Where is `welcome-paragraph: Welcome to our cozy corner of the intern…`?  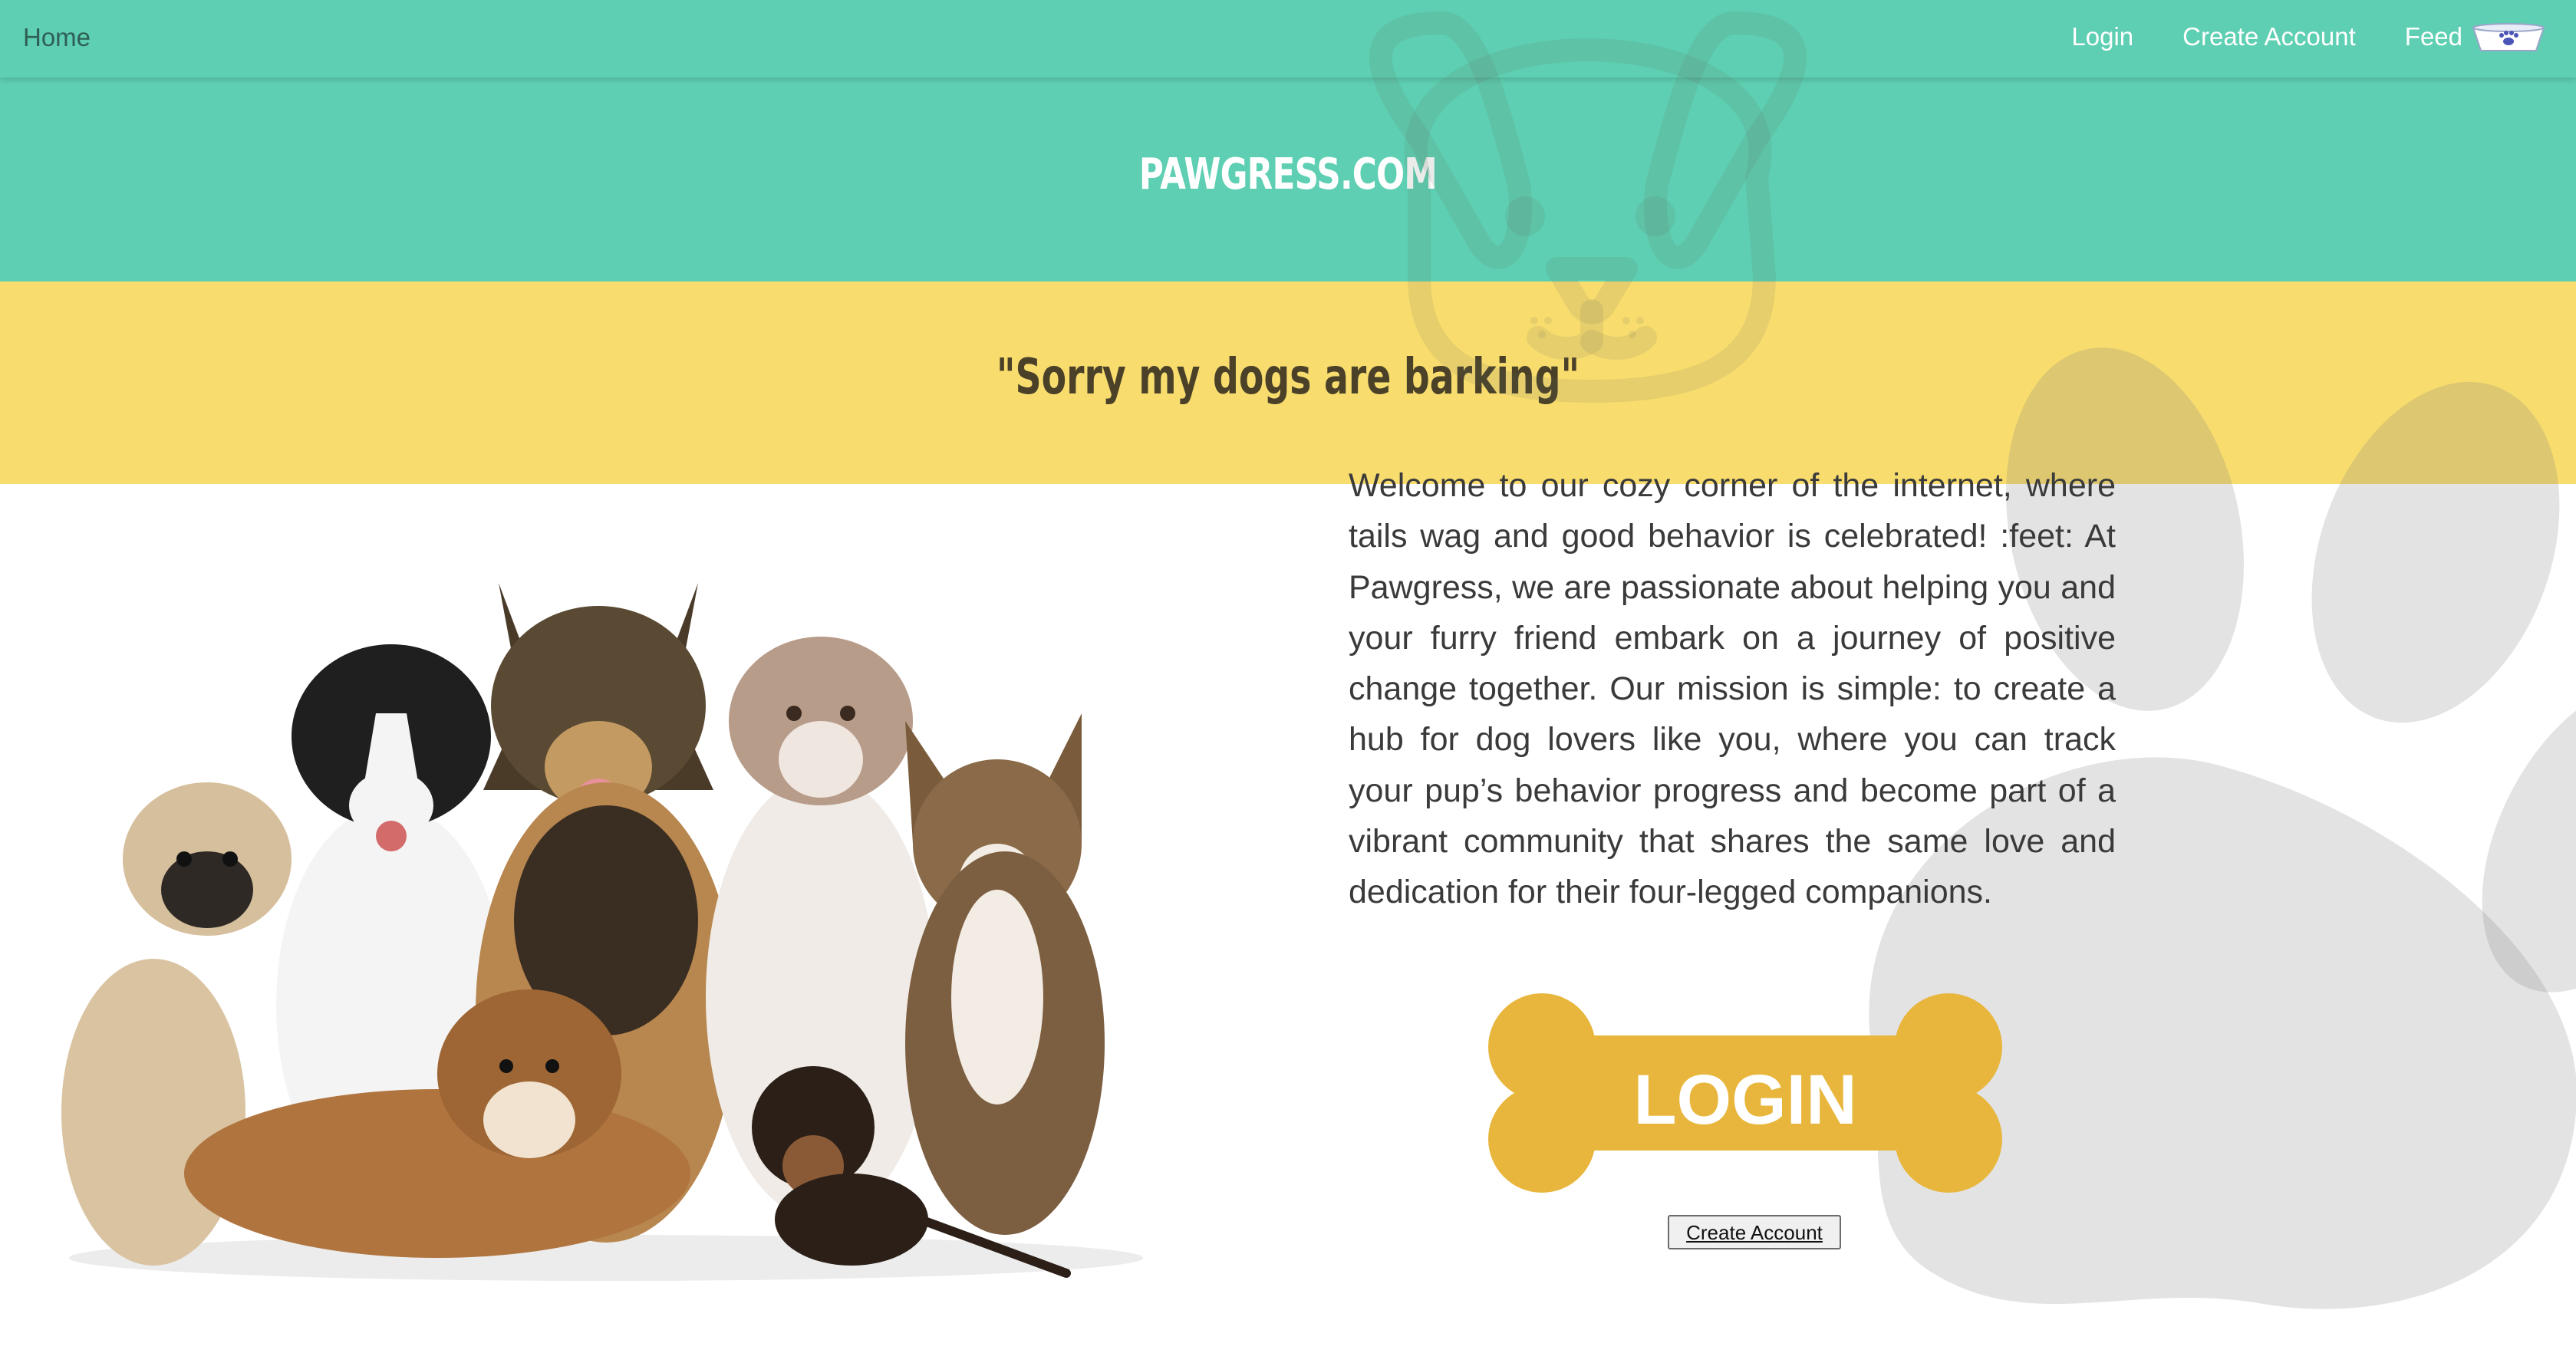
welcome-paragraph: Welcome to our cozy corner of the intern… is located at coordinates (1732, 689).